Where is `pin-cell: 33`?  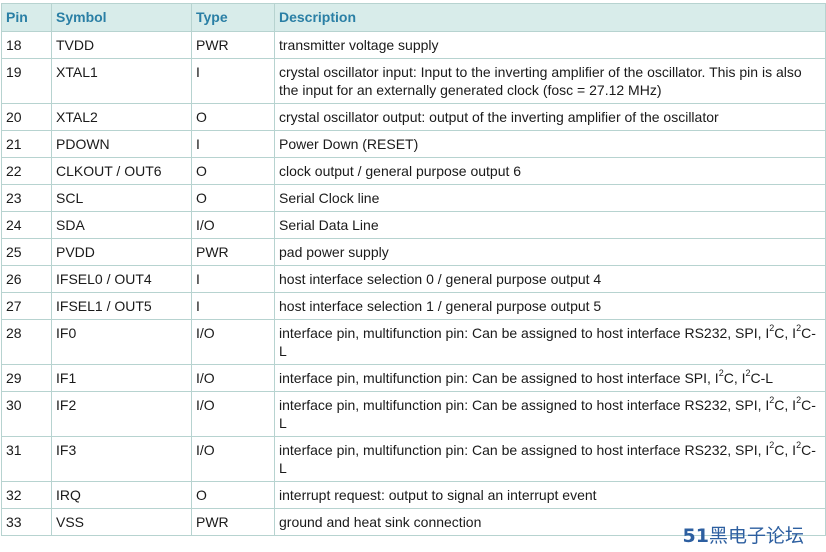
pin-cell: 33 is located at coordinates (26, 522).